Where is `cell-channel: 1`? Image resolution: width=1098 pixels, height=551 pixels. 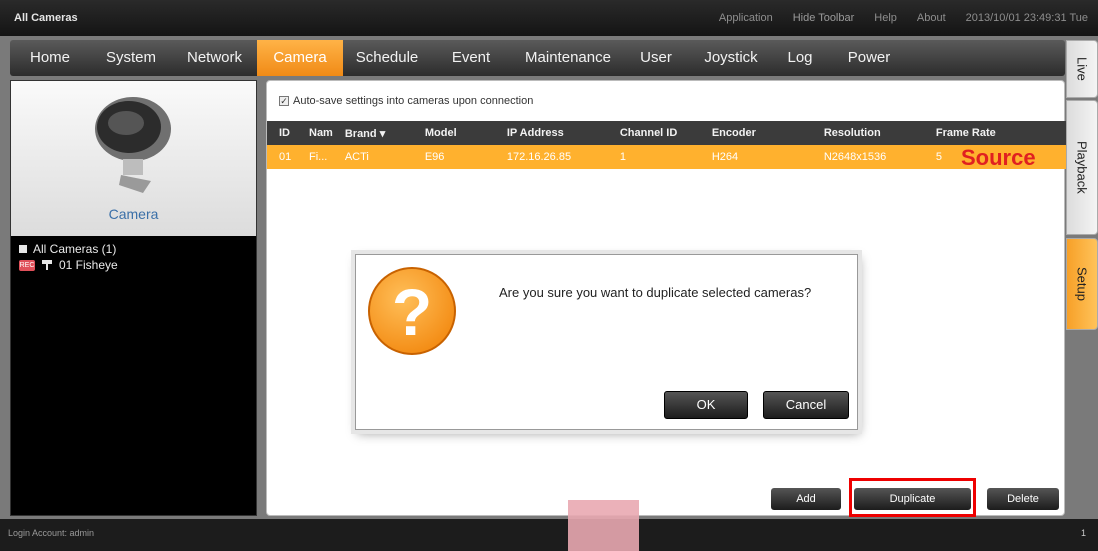 cell-channel: 1 is located at coordinates (653, 157).